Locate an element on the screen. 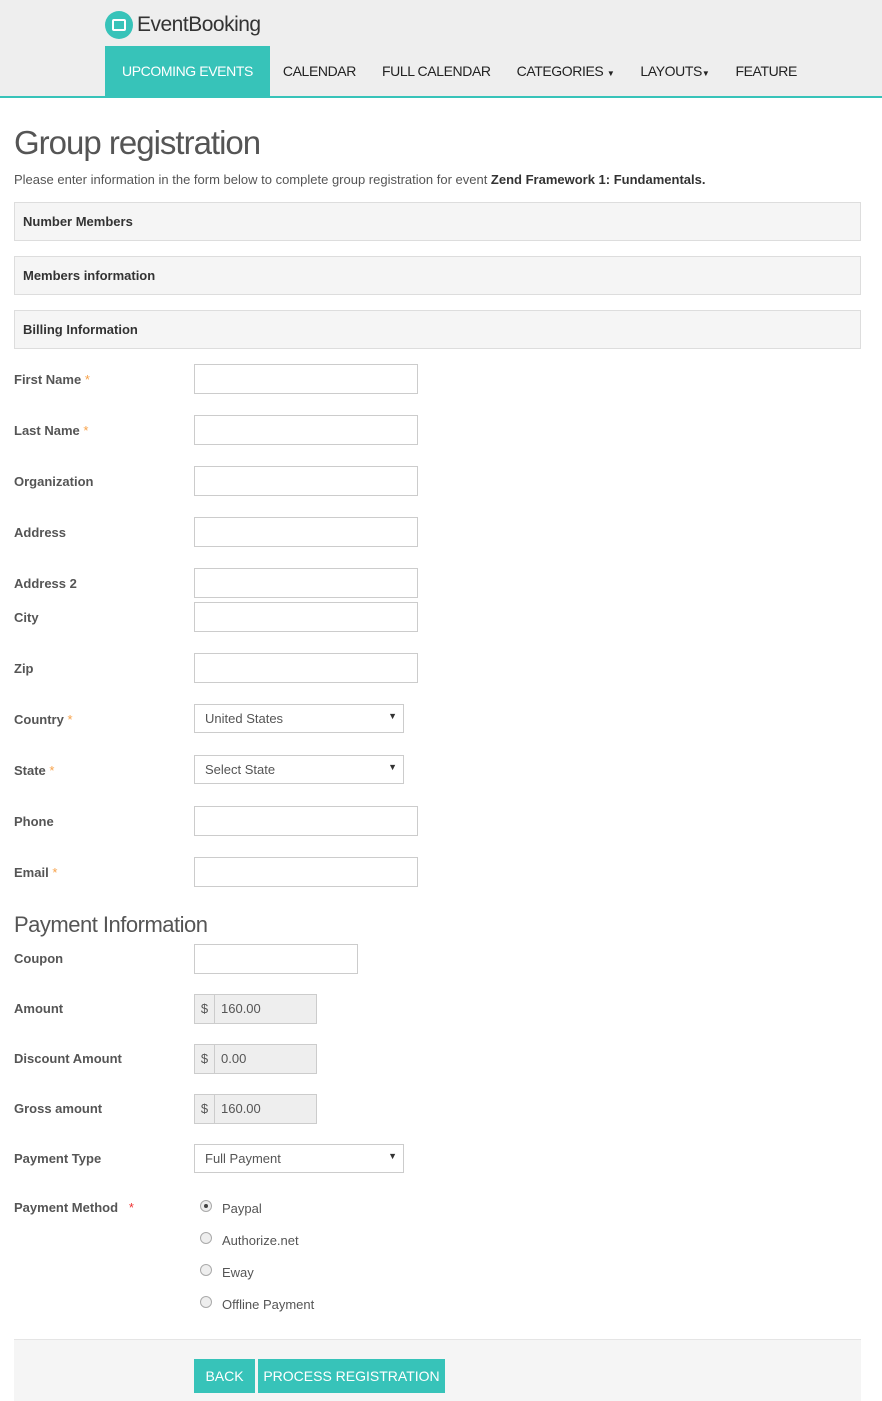  last-name-input is located at coordinates (306, 430).